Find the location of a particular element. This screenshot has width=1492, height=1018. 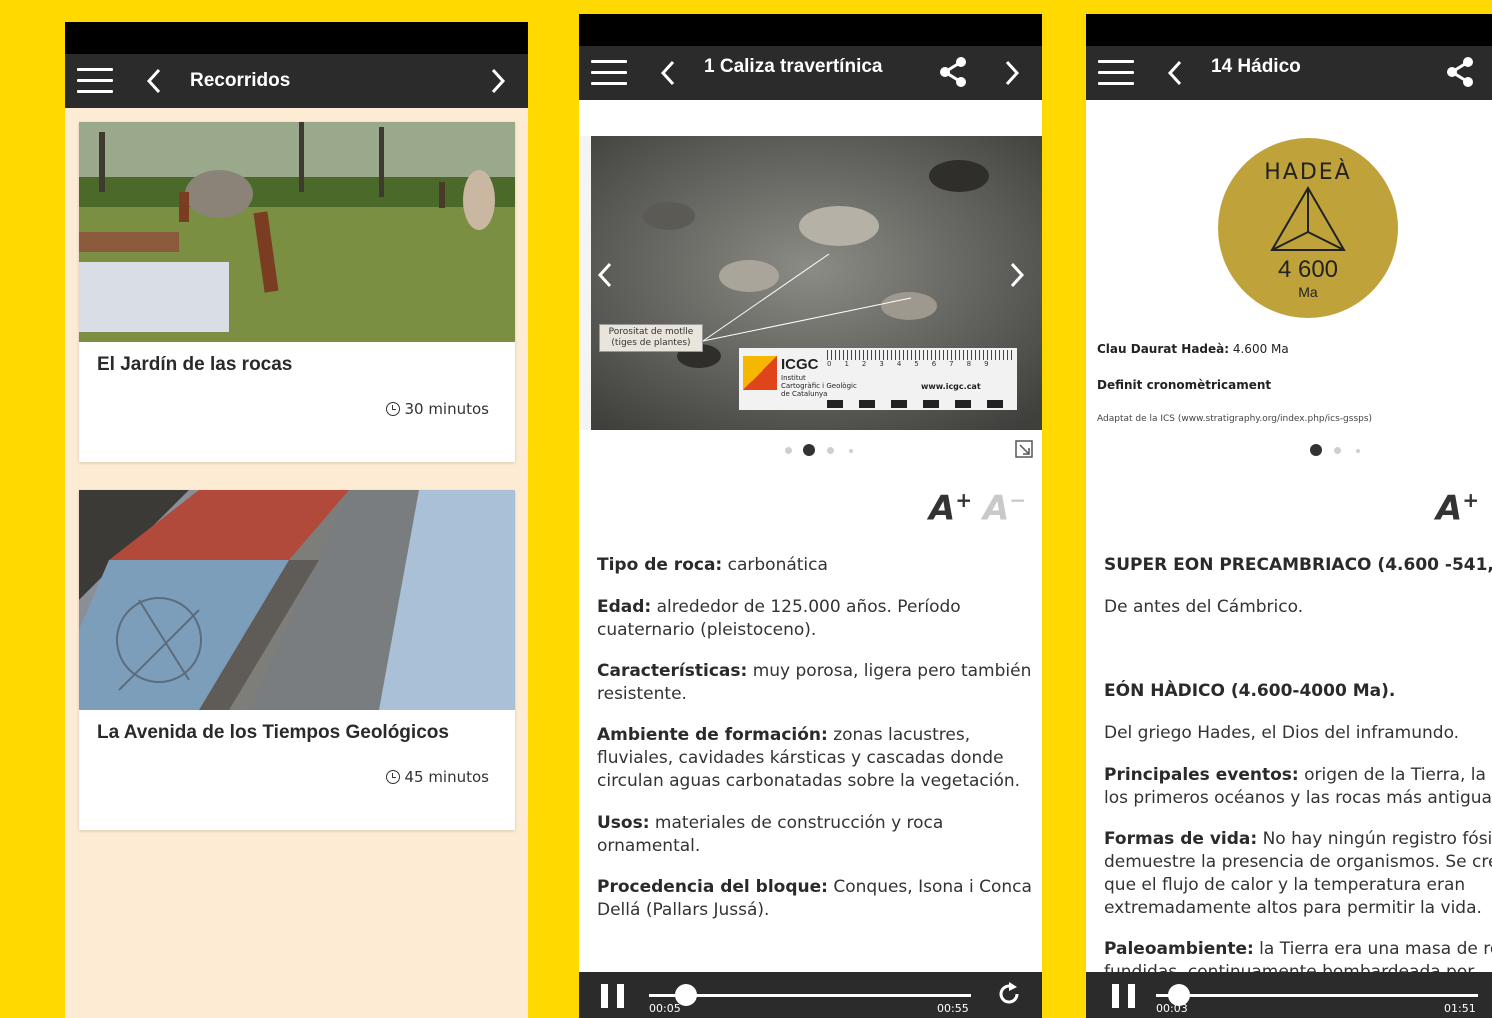

golden-spike-badge: HADEÀ 4 600 Ma is located at coordinates (1308, 228).